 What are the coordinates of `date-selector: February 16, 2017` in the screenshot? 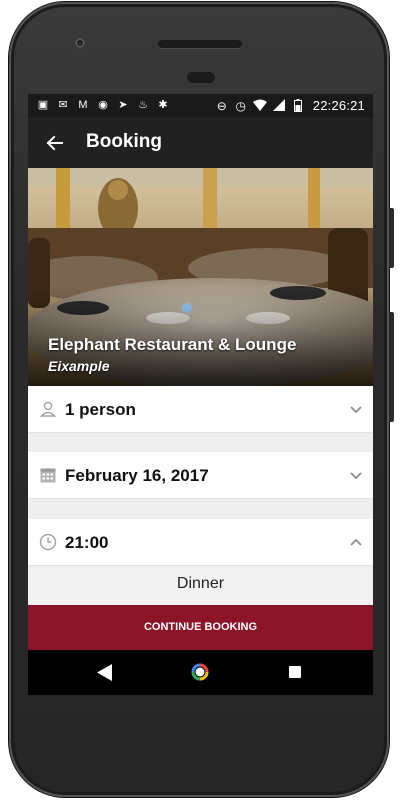 It's located at (200, 475).